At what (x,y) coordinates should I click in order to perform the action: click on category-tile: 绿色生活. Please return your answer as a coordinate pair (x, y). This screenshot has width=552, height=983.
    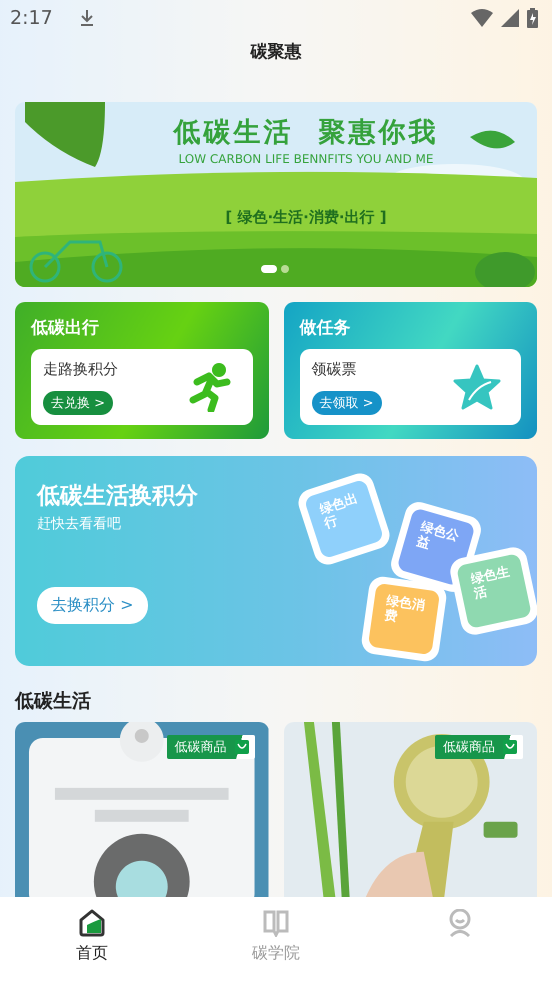
    Looking at the image, I should click on (494, 591).